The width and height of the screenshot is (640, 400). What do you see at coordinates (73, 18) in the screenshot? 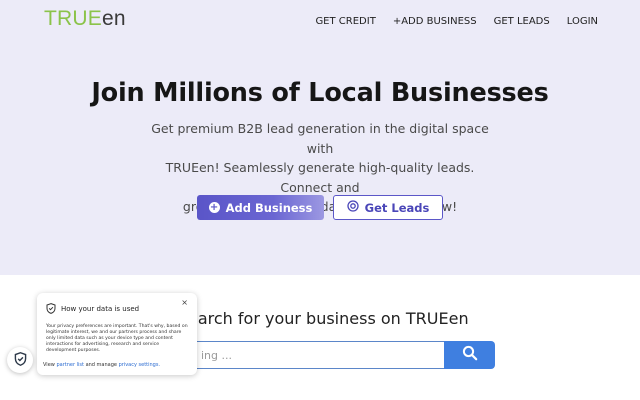
I see `logo-true-text: TRUE` at bounding box center [73, 18].